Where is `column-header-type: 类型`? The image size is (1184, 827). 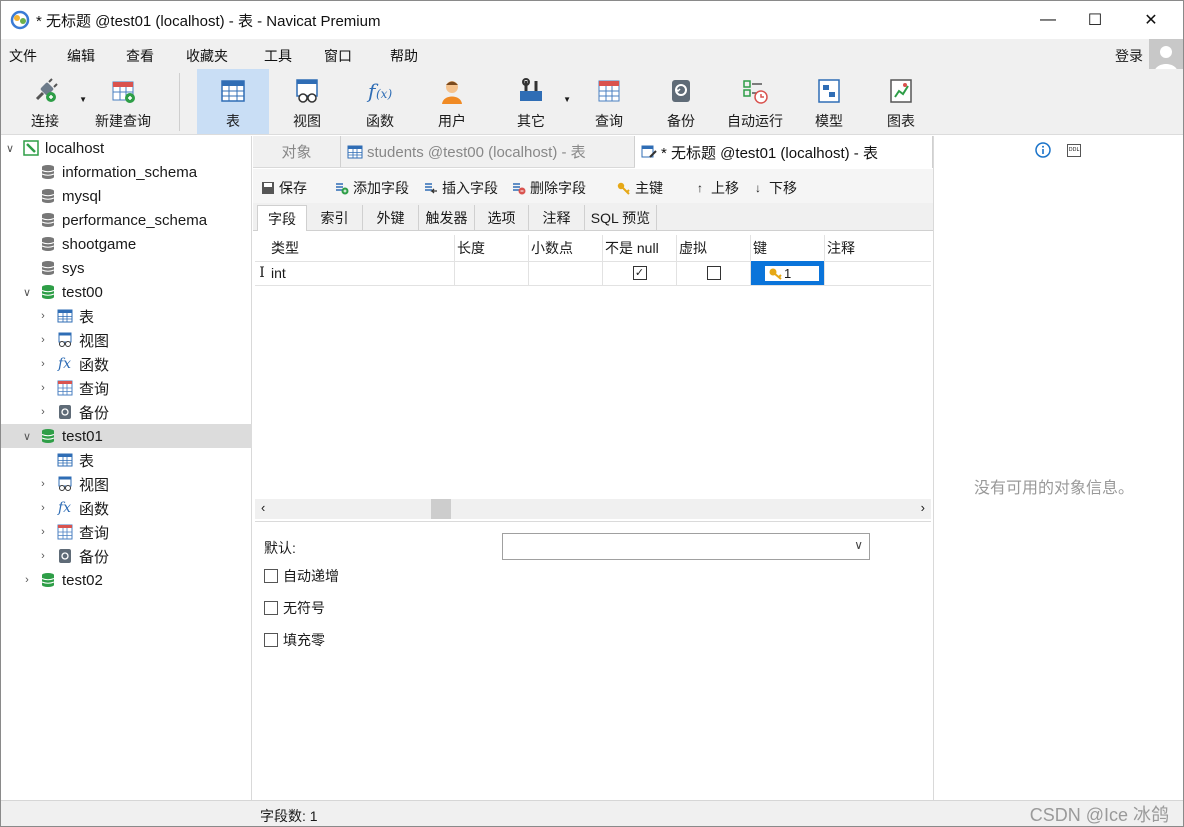
column-header-type: 类型 is located at coordinates (362, 248).